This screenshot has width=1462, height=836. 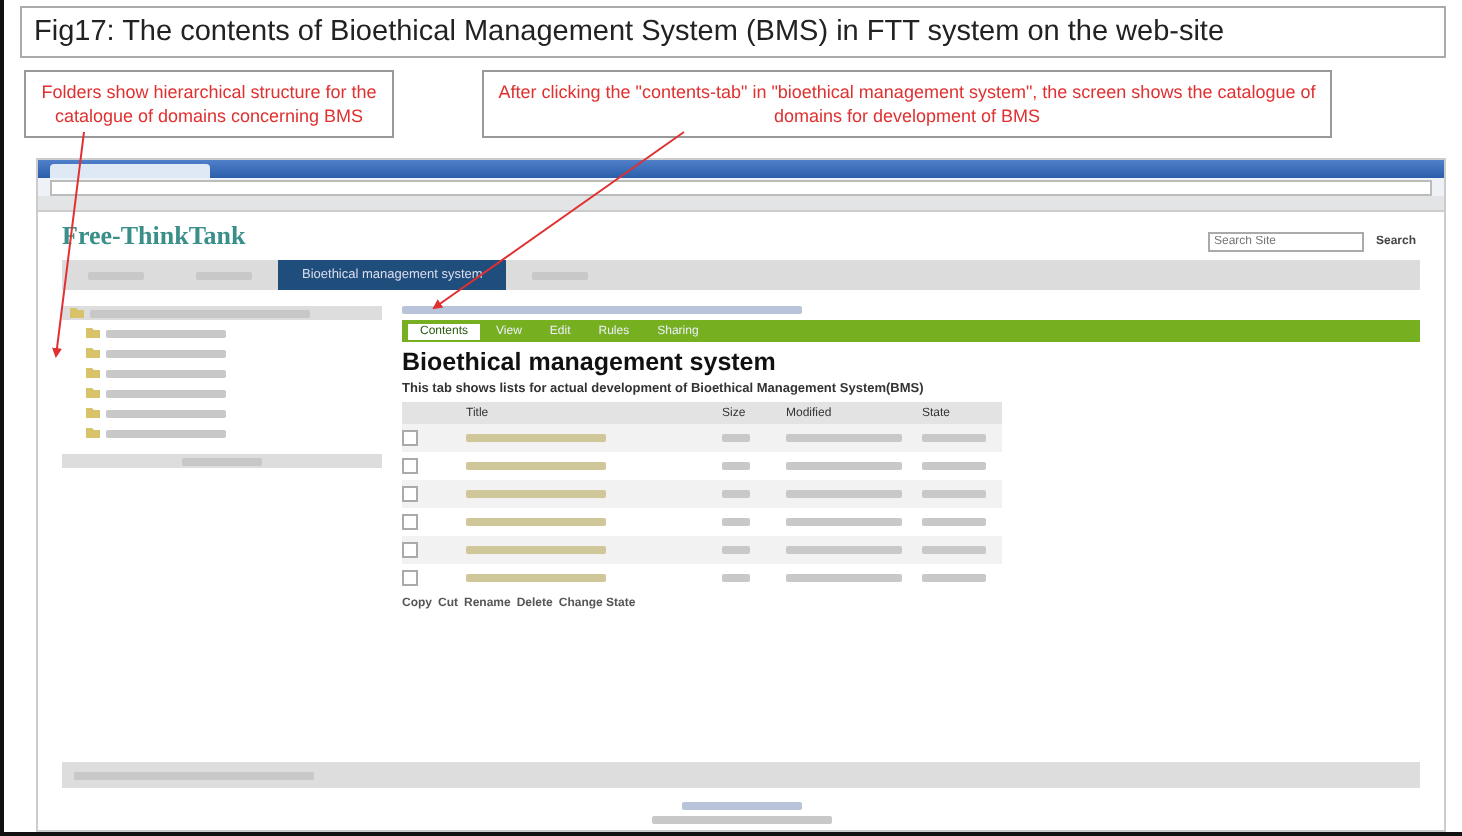 I want to click on page-heading: Bioethical management system, so click(x=590, y=362).